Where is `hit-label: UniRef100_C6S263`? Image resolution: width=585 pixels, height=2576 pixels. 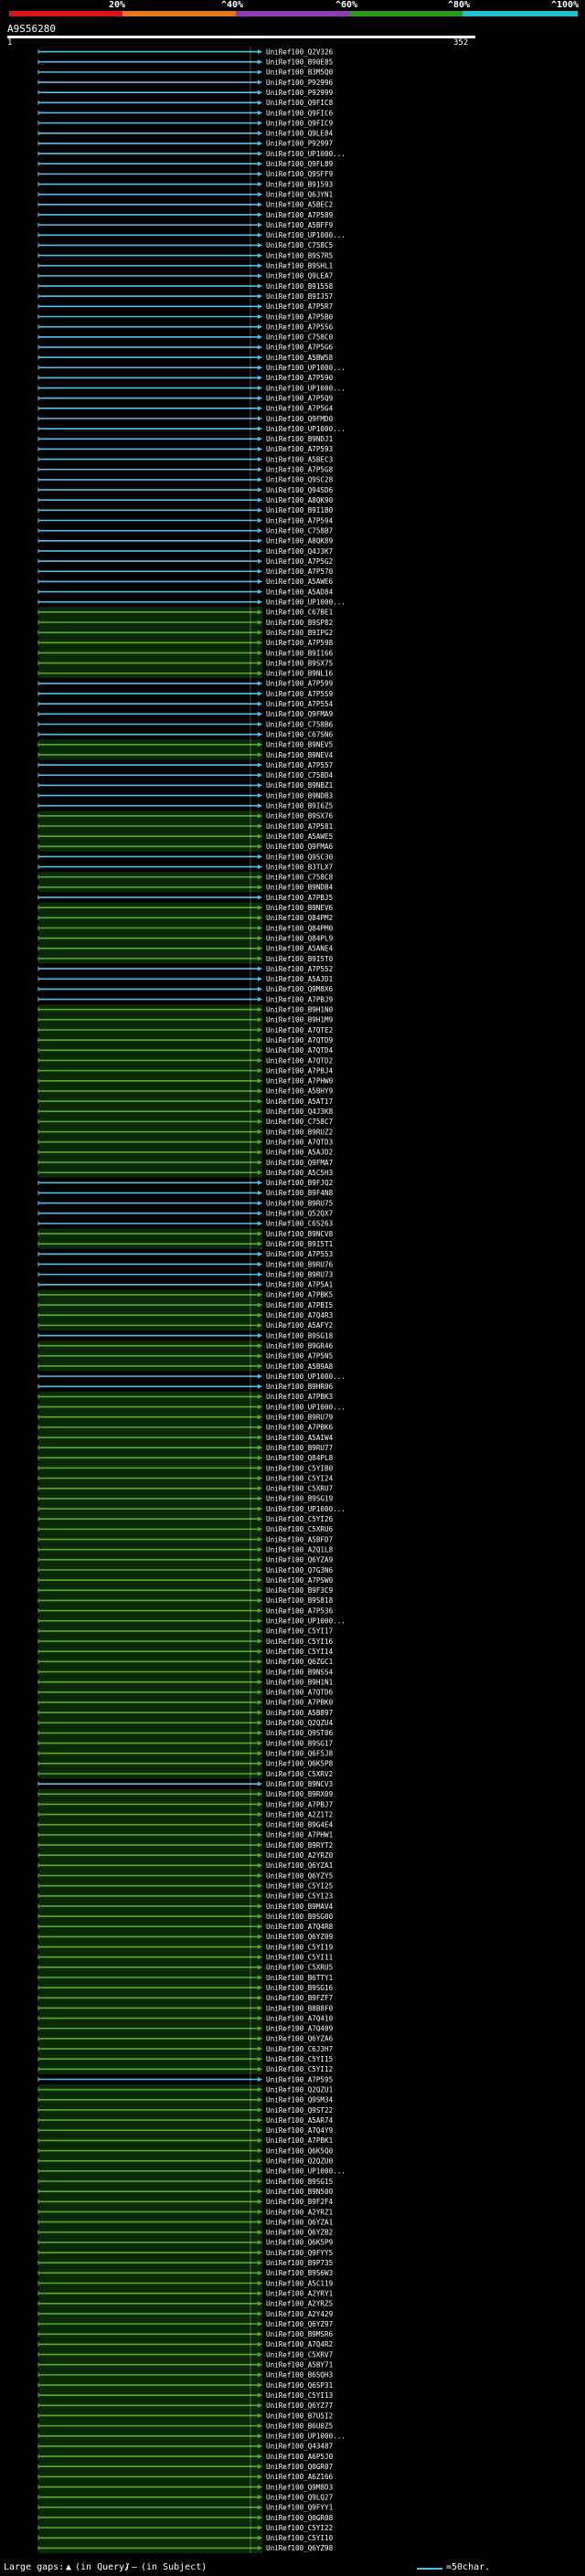
hit-label: UniRef100_C6S263 is located at coordinates (299, 1224).